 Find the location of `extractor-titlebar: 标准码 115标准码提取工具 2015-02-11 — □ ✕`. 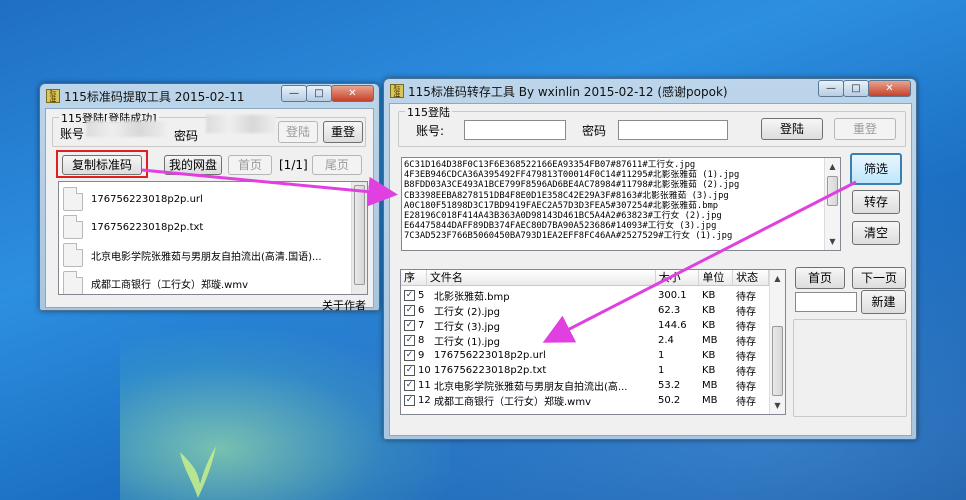

extractor-titlebar: 标准码 115标准码提取工具 2015-02-11 — □ ✕ is located at coordinates (209, 96).